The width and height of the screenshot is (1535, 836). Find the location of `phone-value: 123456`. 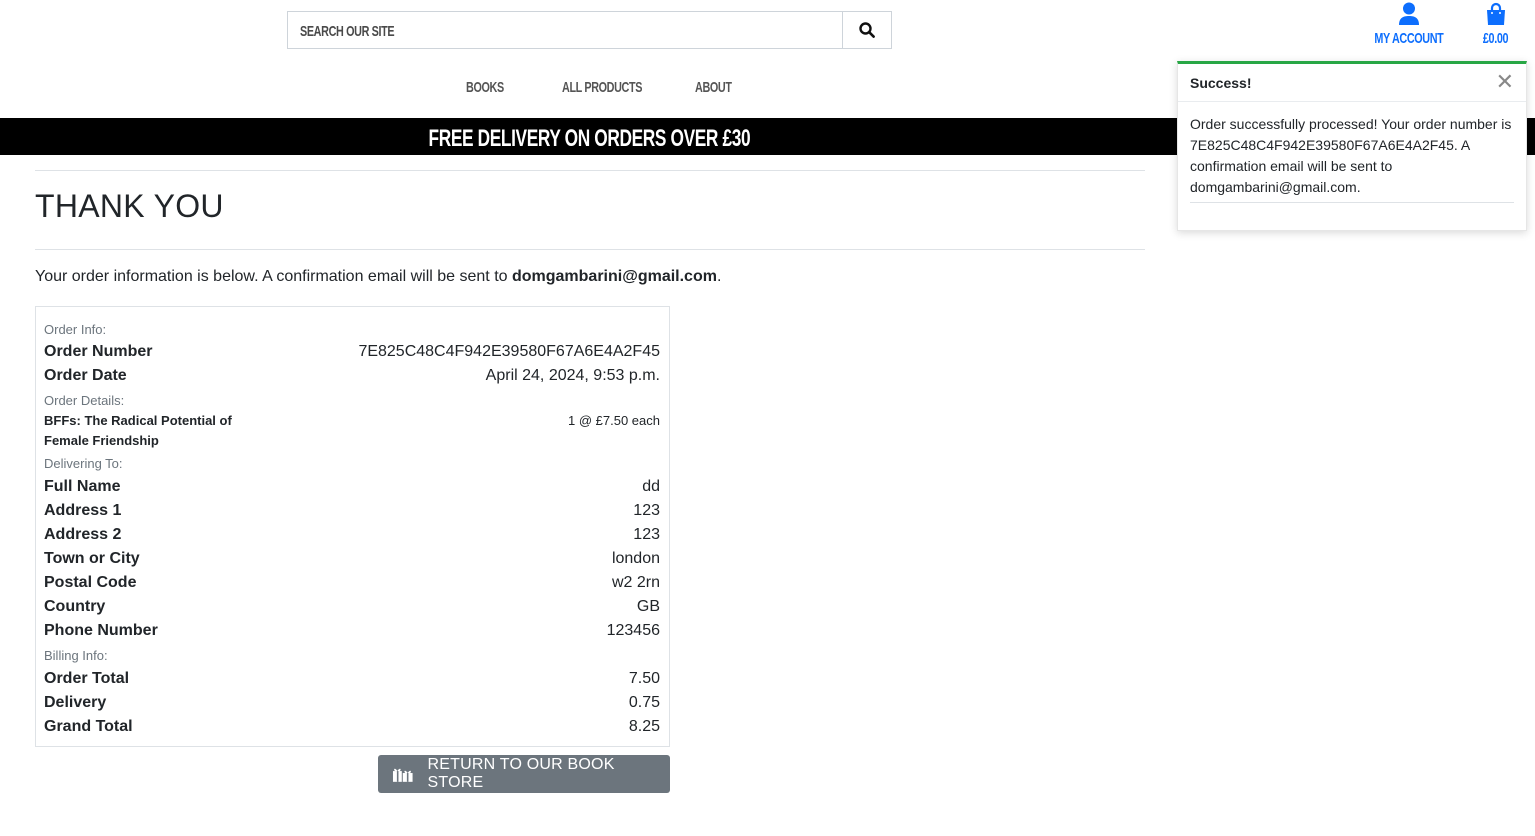

phone-value: 123456 is located at coordinates (633, 630).